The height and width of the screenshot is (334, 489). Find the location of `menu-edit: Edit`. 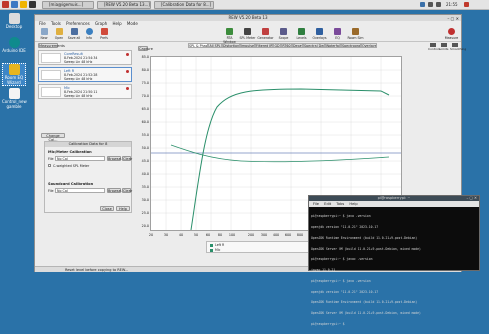

menu-edit: Edit is located at coordinates (327, 204).